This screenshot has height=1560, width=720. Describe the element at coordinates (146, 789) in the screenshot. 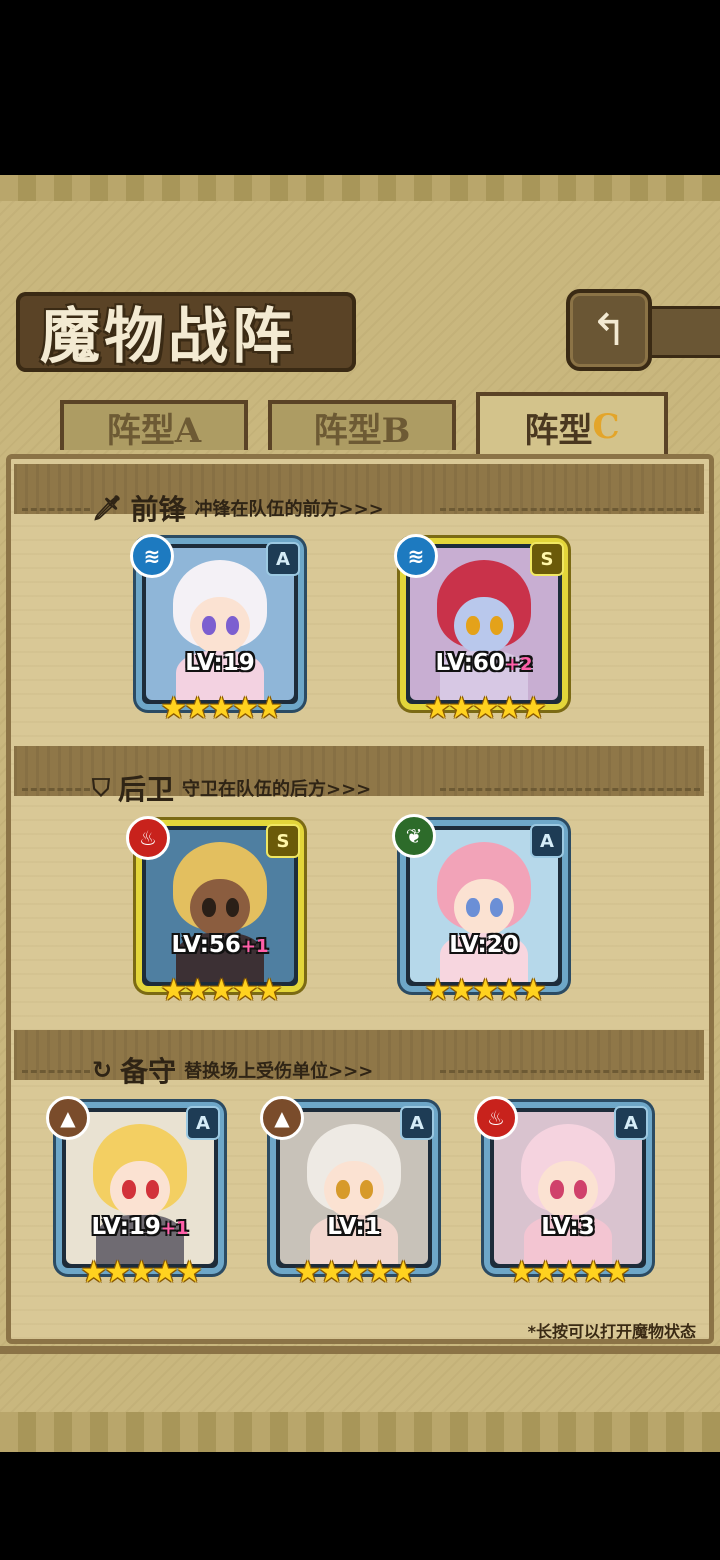

I see `section-name: 后卫` at that location.